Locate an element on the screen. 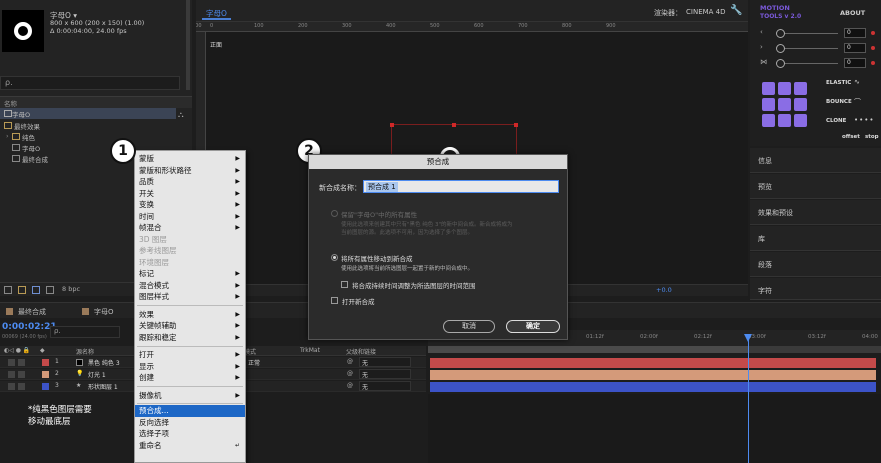 The width and height of the screenshot is (881, 463). panel-paragraph: 段落 is located at coordinates (815, 264).